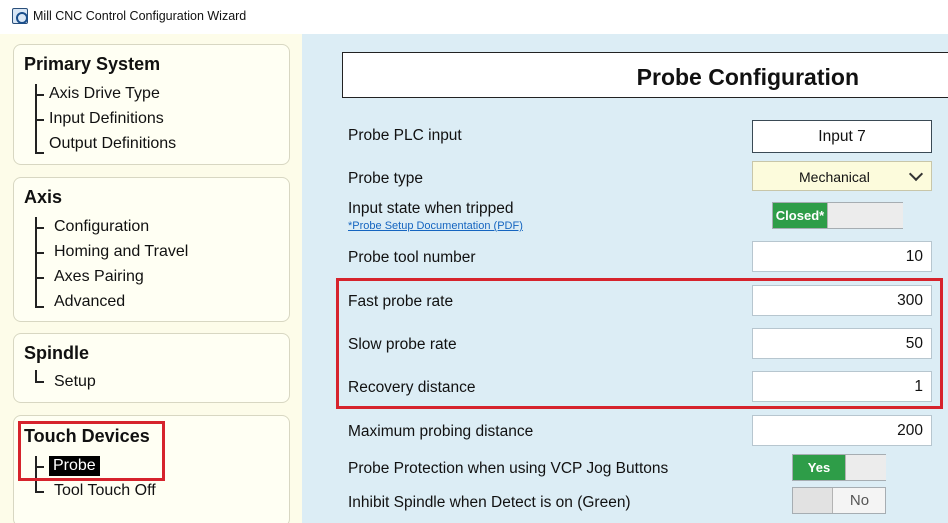  Describe the element at coordinates (43, 197) in the screenshot. I see `group-title: Axis` at that location.